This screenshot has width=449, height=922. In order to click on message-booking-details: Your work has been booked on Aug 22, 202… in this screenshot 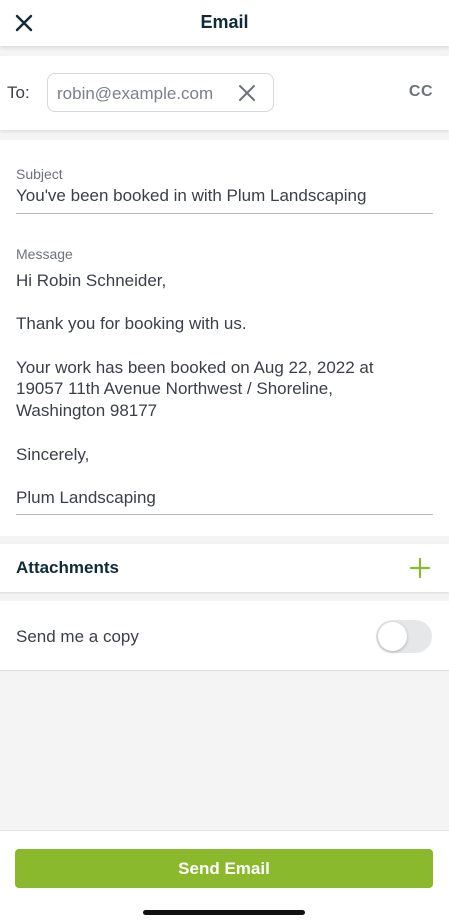, I will do `click(195, 389)`.